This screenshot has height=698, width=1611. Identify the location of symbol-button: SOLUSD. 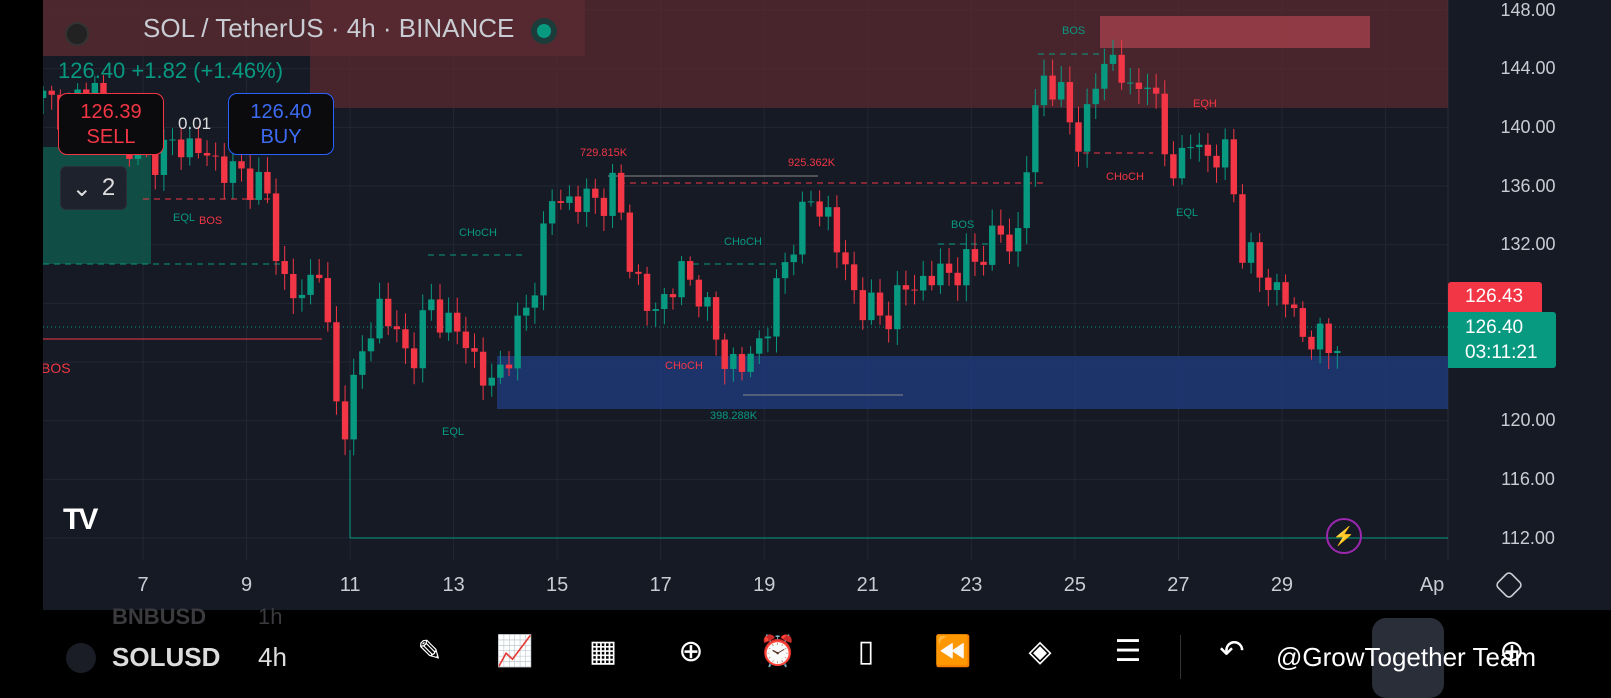
(166, 657).